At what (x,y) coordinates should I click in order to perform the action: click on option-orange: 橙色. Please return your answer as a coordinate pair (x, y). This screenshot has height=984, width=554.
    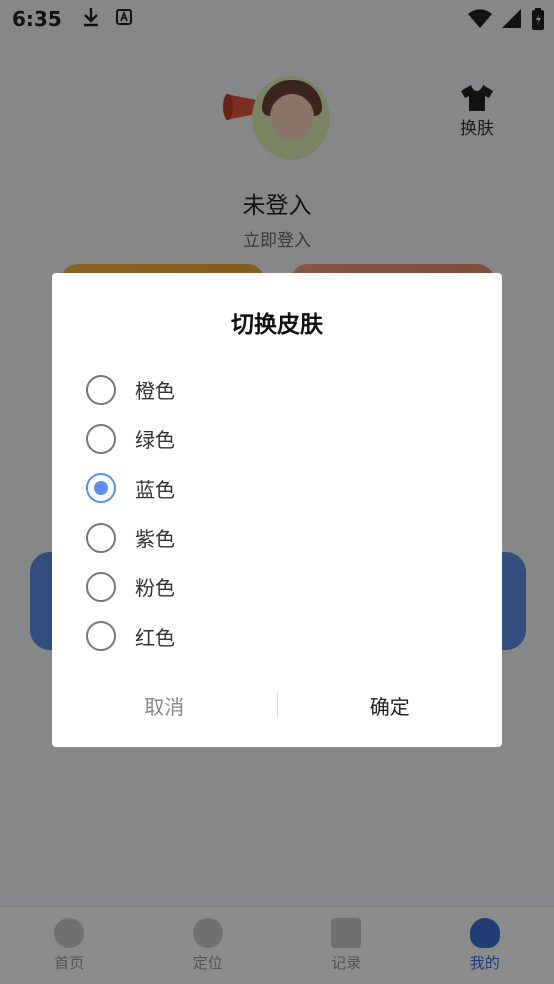
    Looking at the image, I should click on (130, 389).